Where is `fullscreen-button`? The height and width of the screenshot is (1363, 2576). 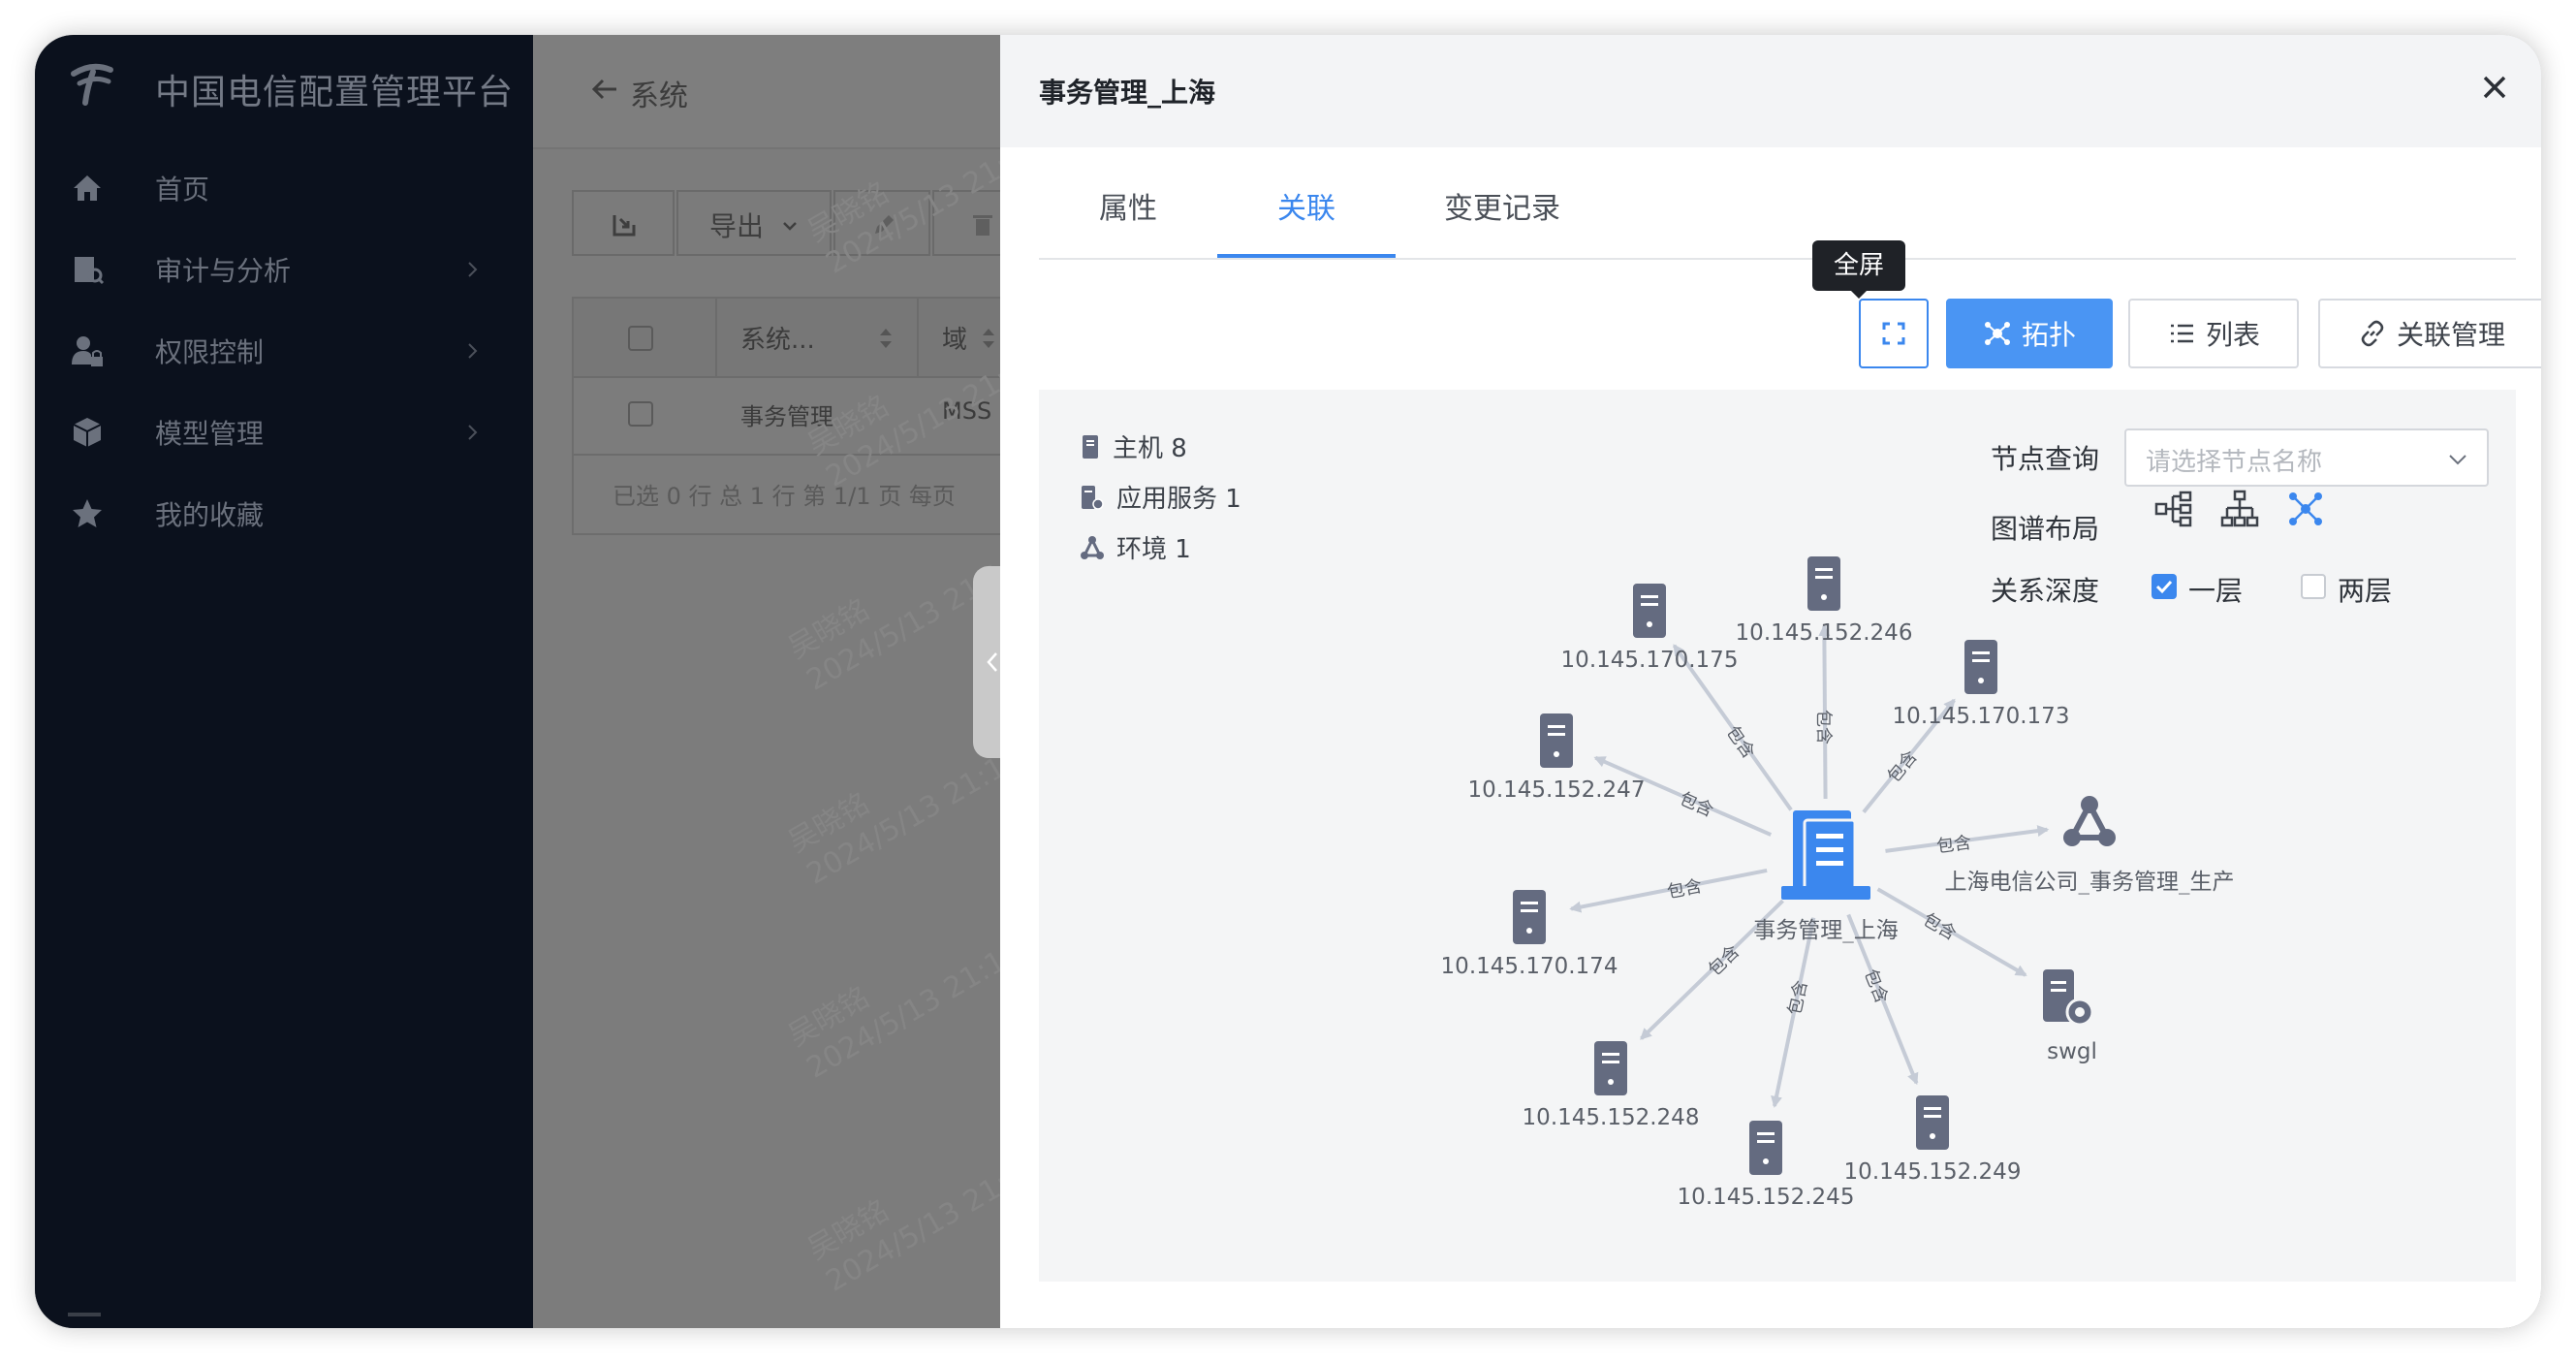 fullscreen-button is located at coordinates (1894, 333).